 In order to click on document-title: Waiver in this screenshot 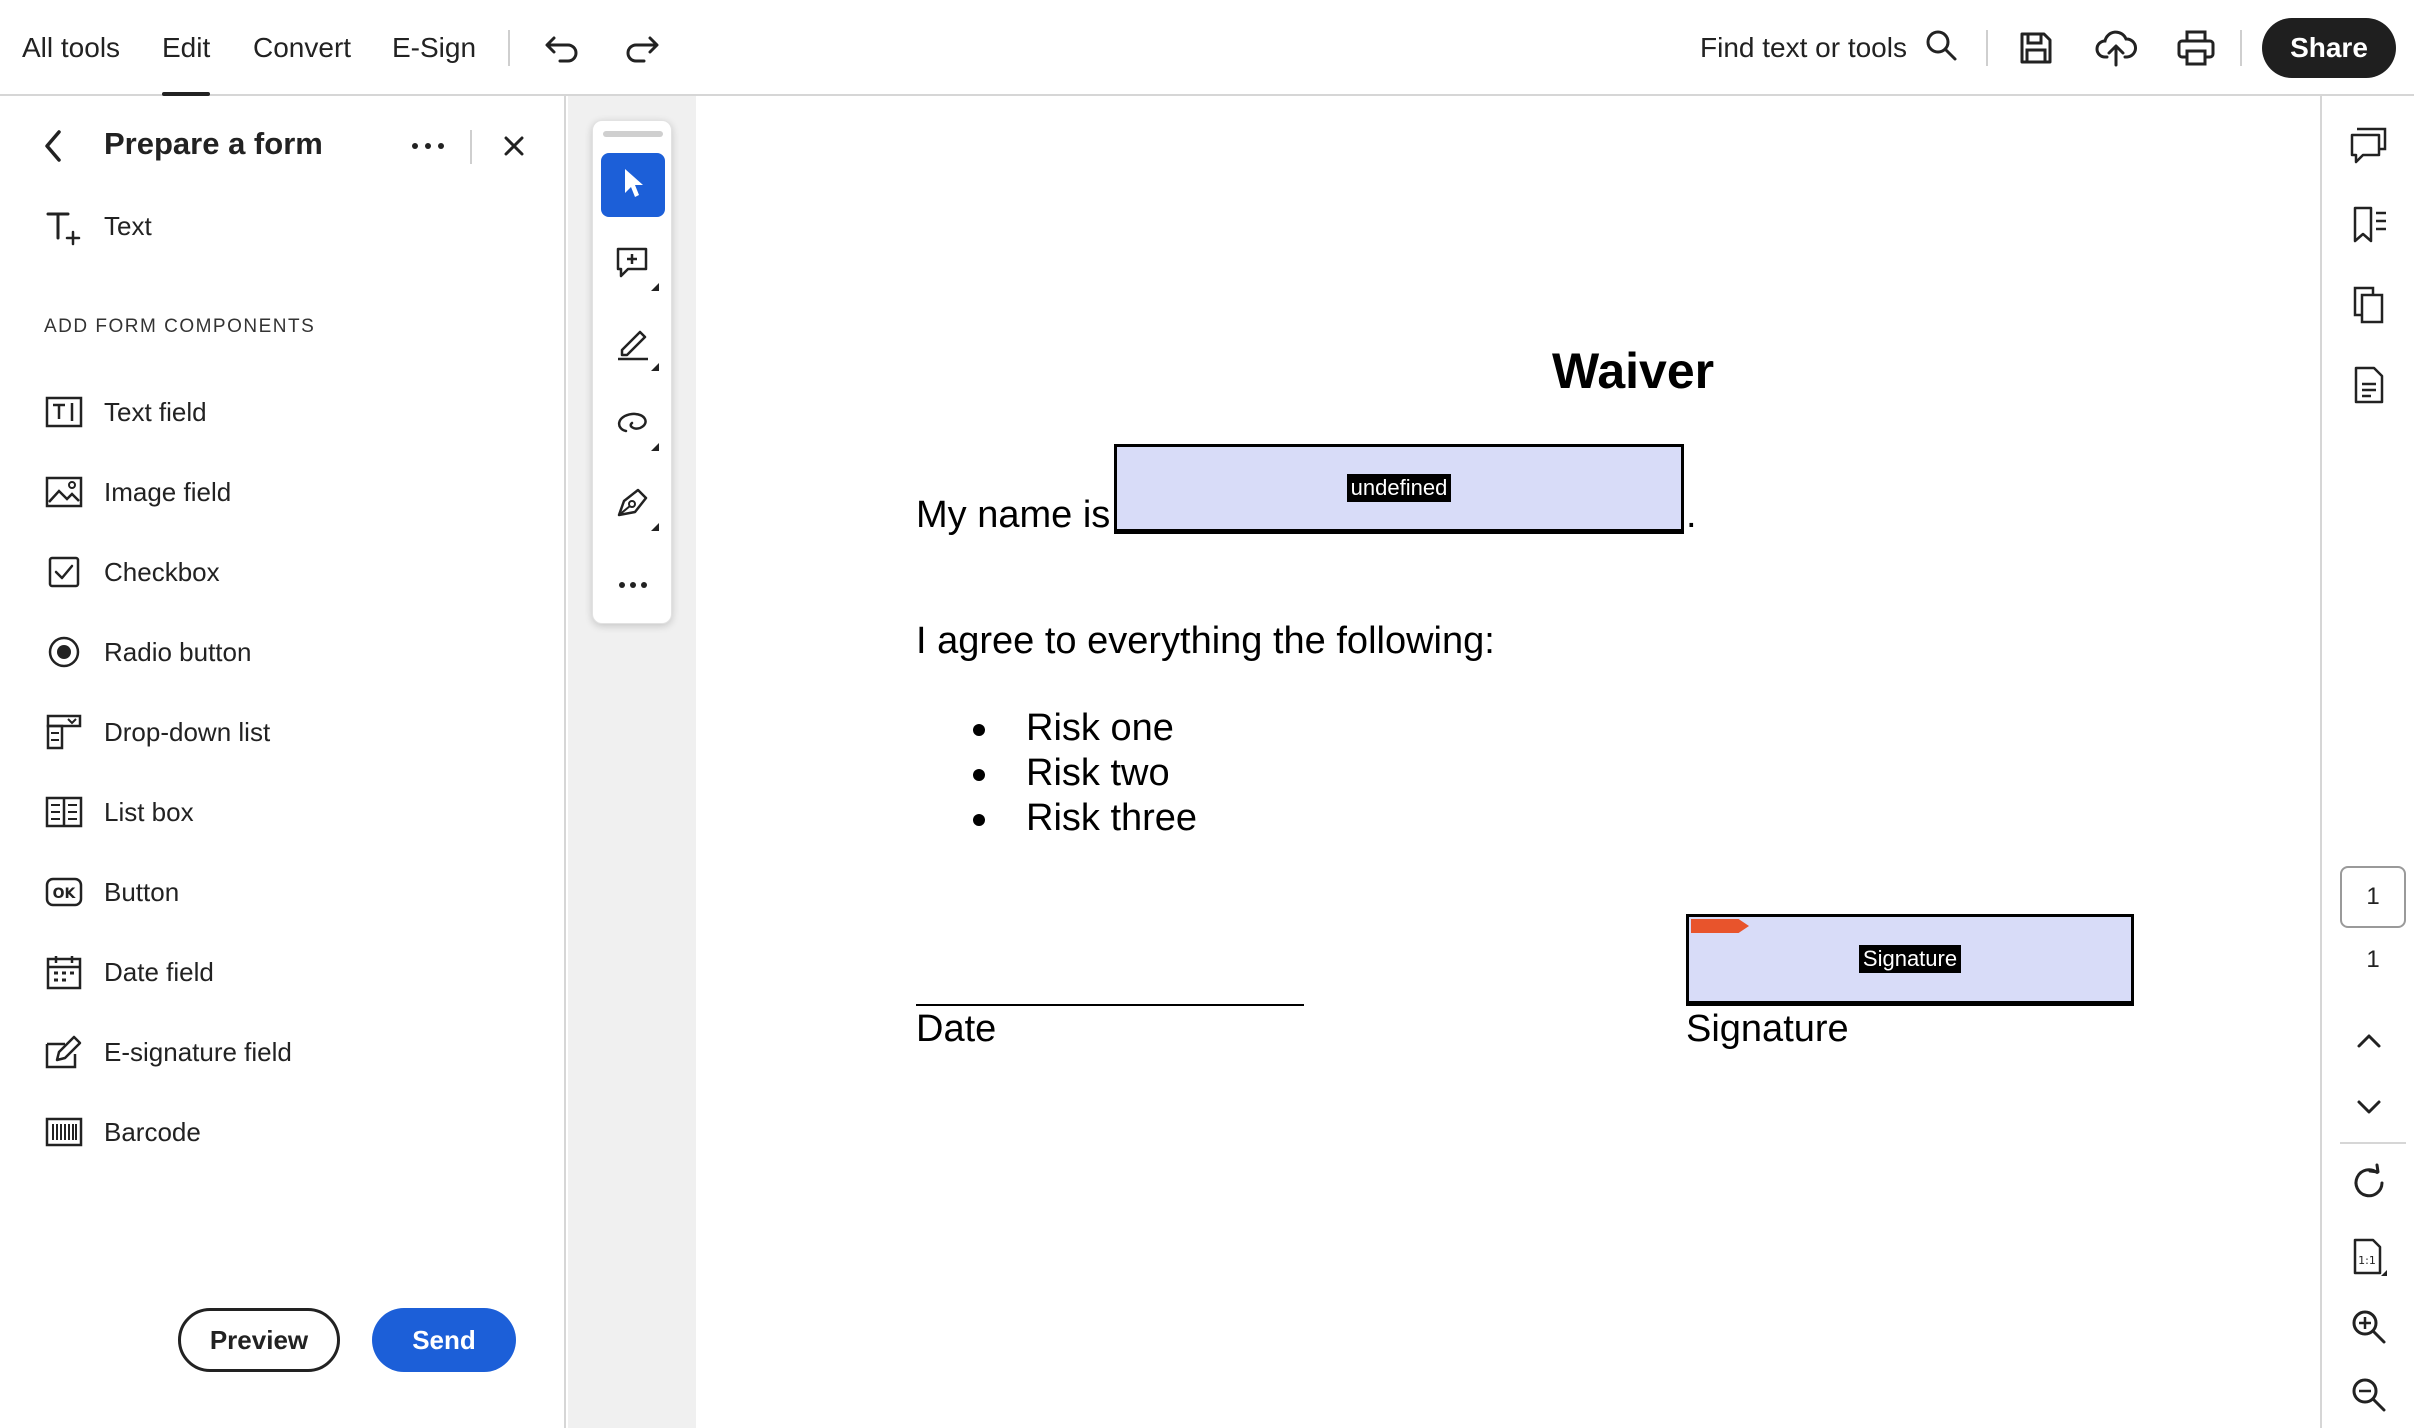, I will do `click(1633, 371)`.